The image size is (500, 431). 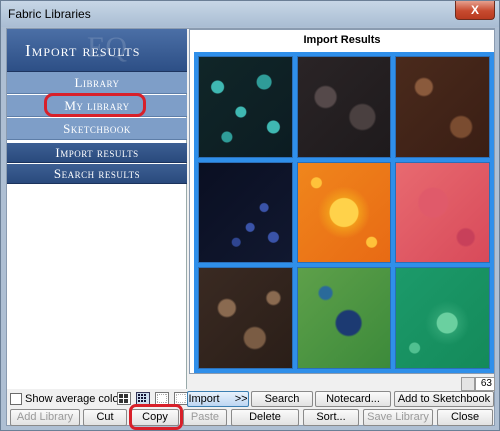 I want to click on nav-item-search-results: Search results, so click(x=97, y=174).